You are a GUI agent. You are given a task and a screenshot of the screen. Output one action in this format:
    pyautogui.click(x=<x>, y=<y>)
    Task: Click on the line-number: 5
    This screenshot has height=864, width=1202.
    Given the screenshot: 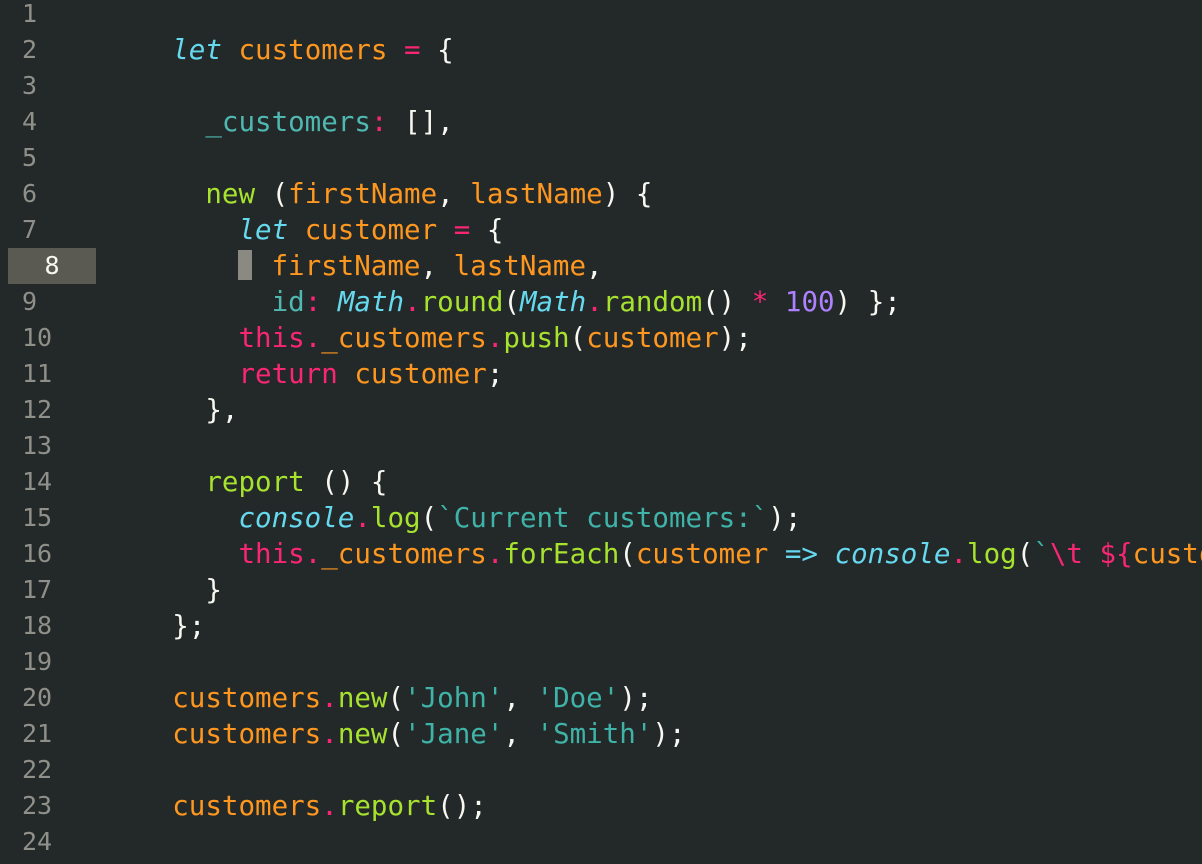 What is the action you would take?
    pyautogui.click(x=30, y=157)
    